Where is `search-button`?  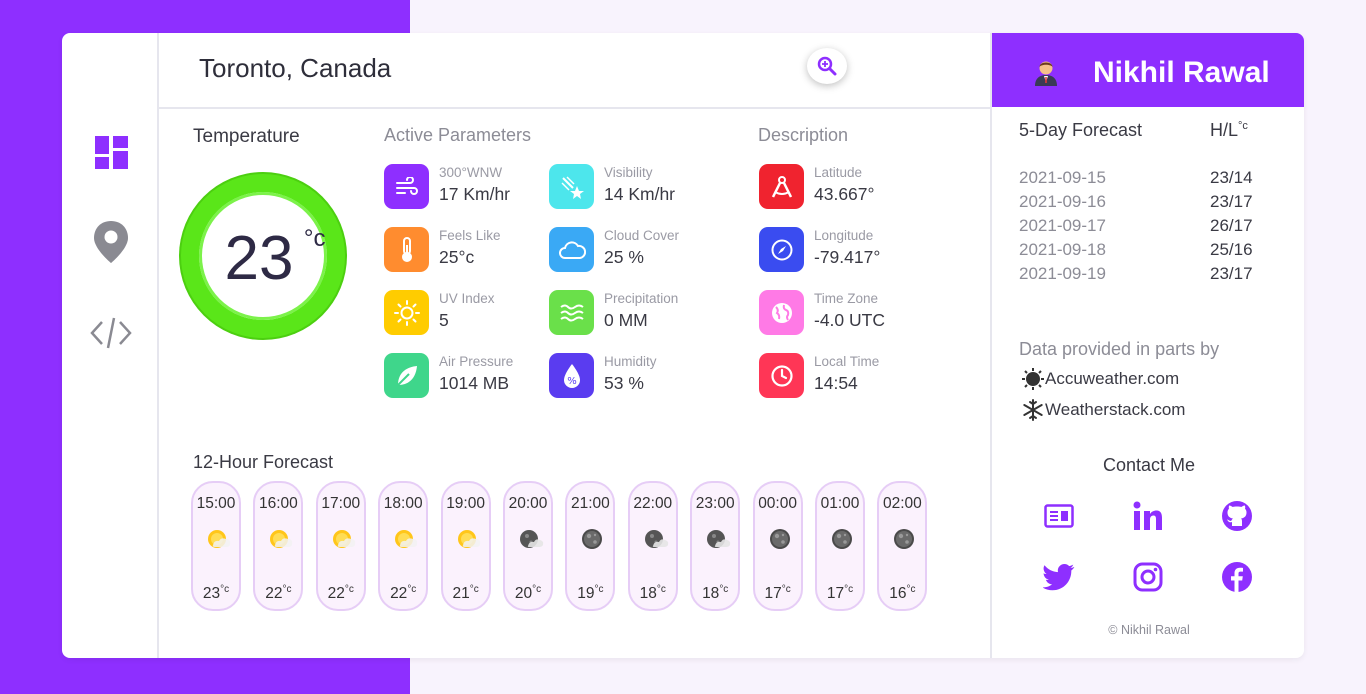
search-button is located at coordinates (827, 66).